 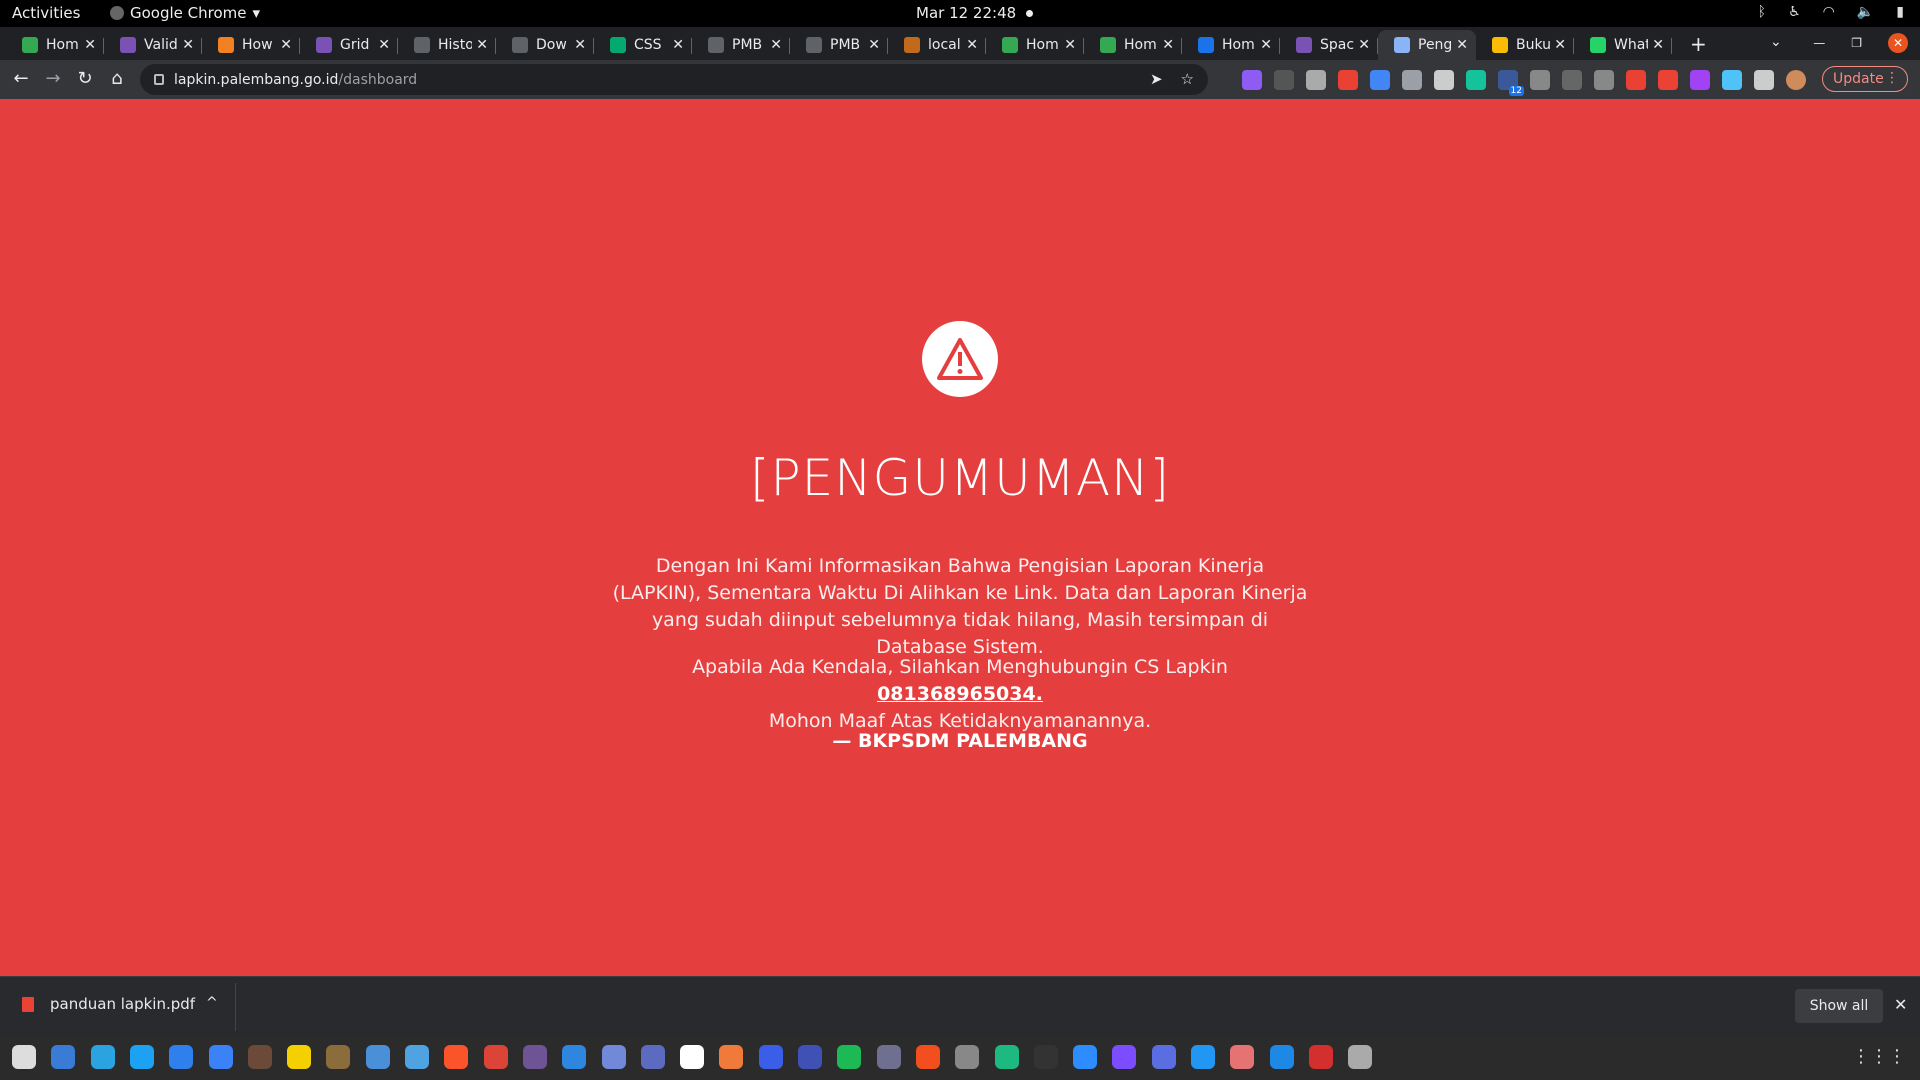 What do you see at coordinates (1540, 80) in the screenshot?
I see `camera-icon` at bounding box center [1540, 80].